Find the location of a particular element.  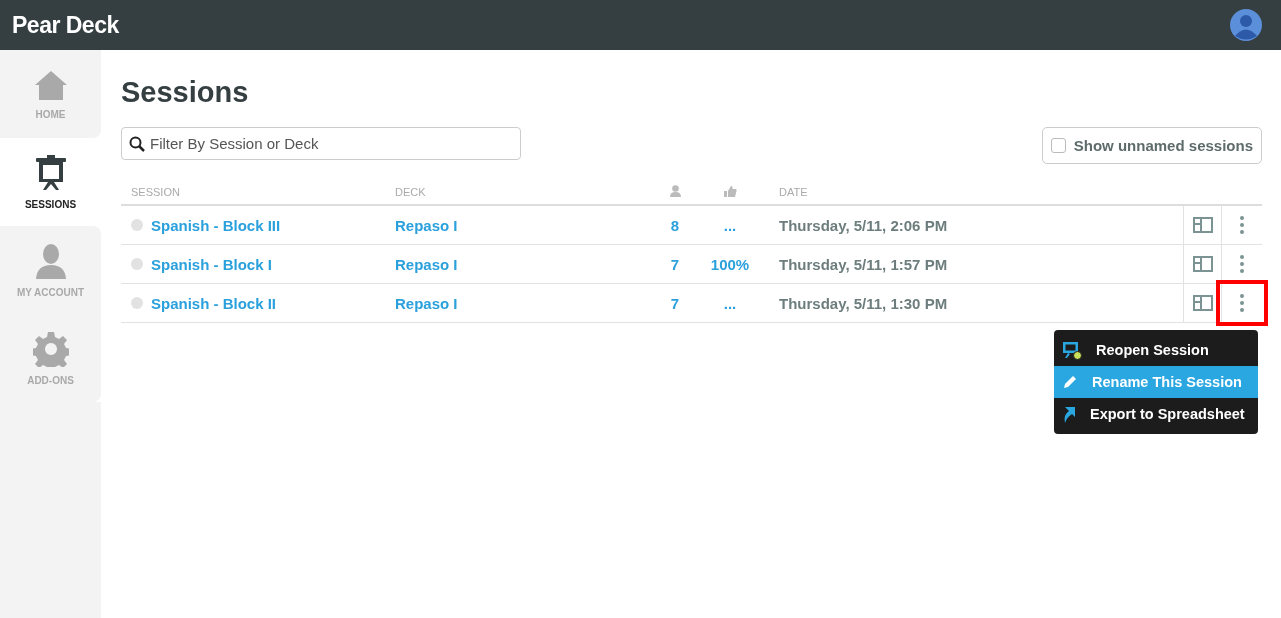

session-link: Spanish - Block I is located at coordinates (211, 264).